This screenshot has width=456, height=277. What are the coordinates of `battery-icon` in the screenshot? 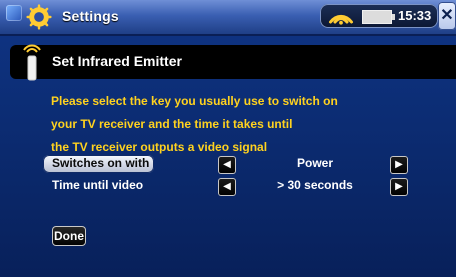 It's located at (378, 17).